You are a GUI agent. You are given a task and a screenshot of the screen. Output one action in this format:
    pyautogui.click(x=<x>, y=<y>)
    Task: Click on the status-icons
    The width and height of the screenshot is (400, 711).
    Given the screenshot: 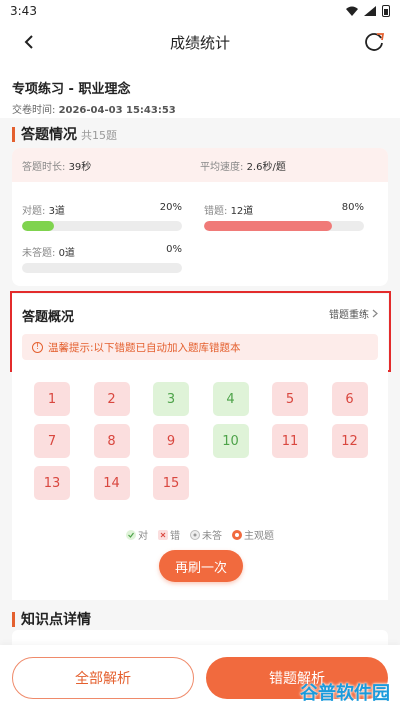 What is the action you would take?
    pyautogui.click(x=368, y=11)
    